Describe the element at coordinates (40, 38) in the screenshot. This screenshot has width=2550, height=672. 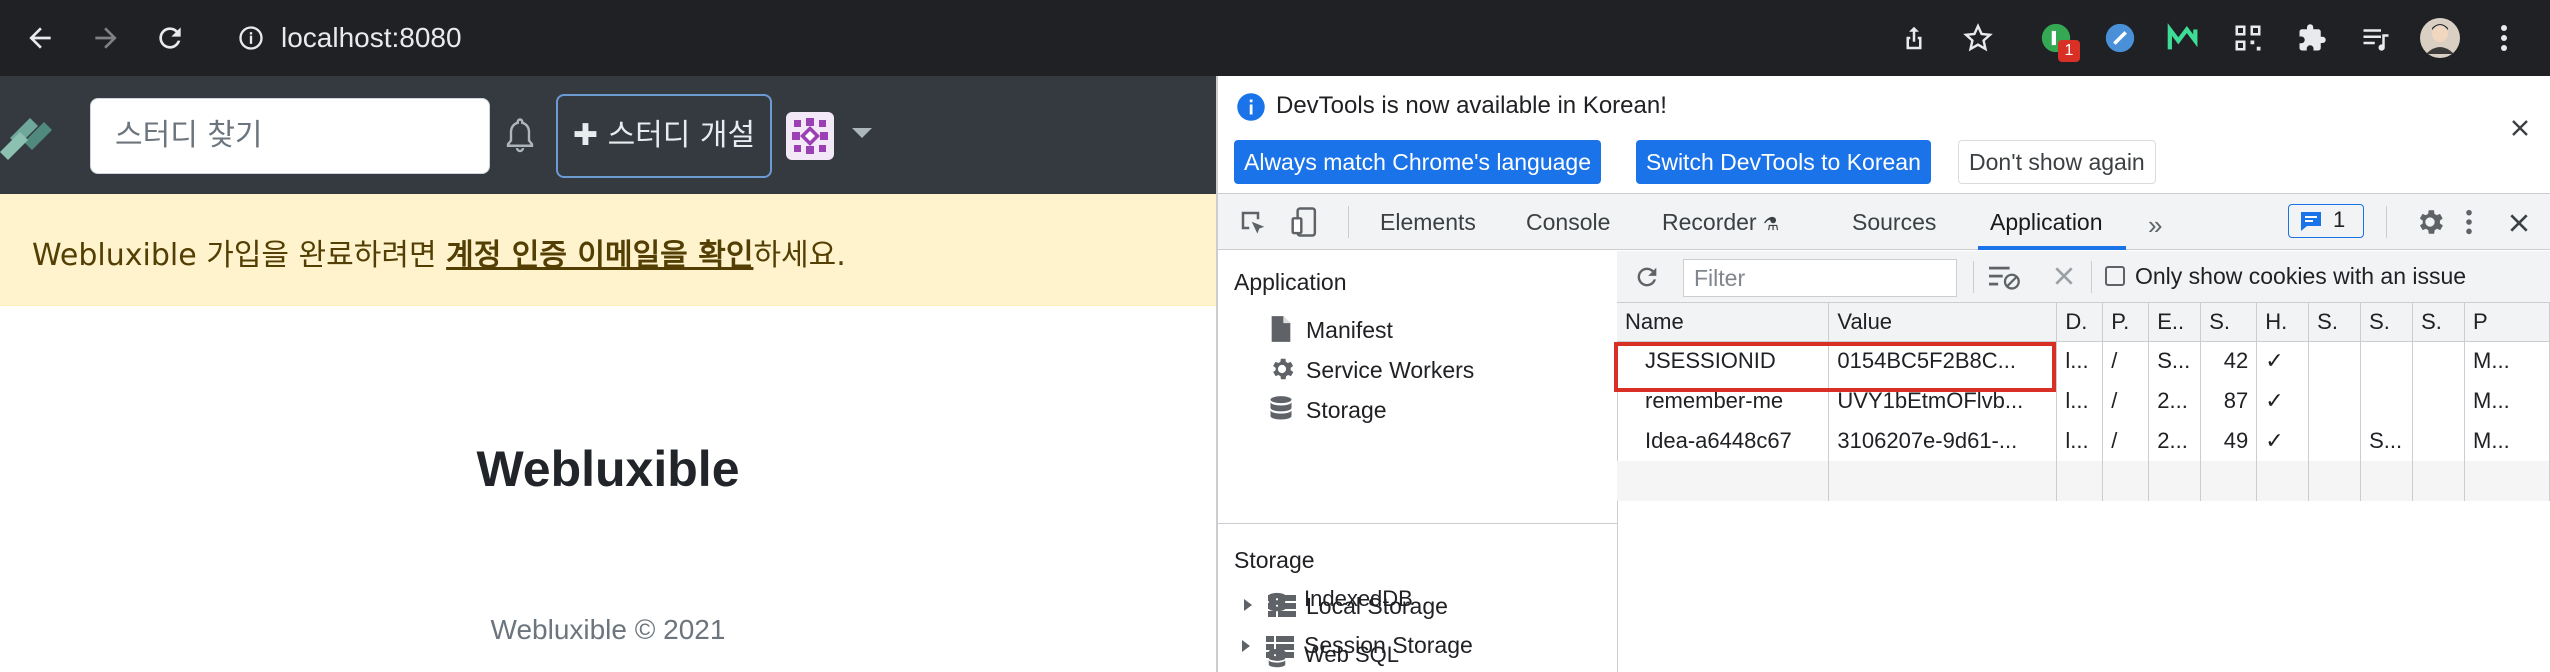
I see `back-icon` at that location.